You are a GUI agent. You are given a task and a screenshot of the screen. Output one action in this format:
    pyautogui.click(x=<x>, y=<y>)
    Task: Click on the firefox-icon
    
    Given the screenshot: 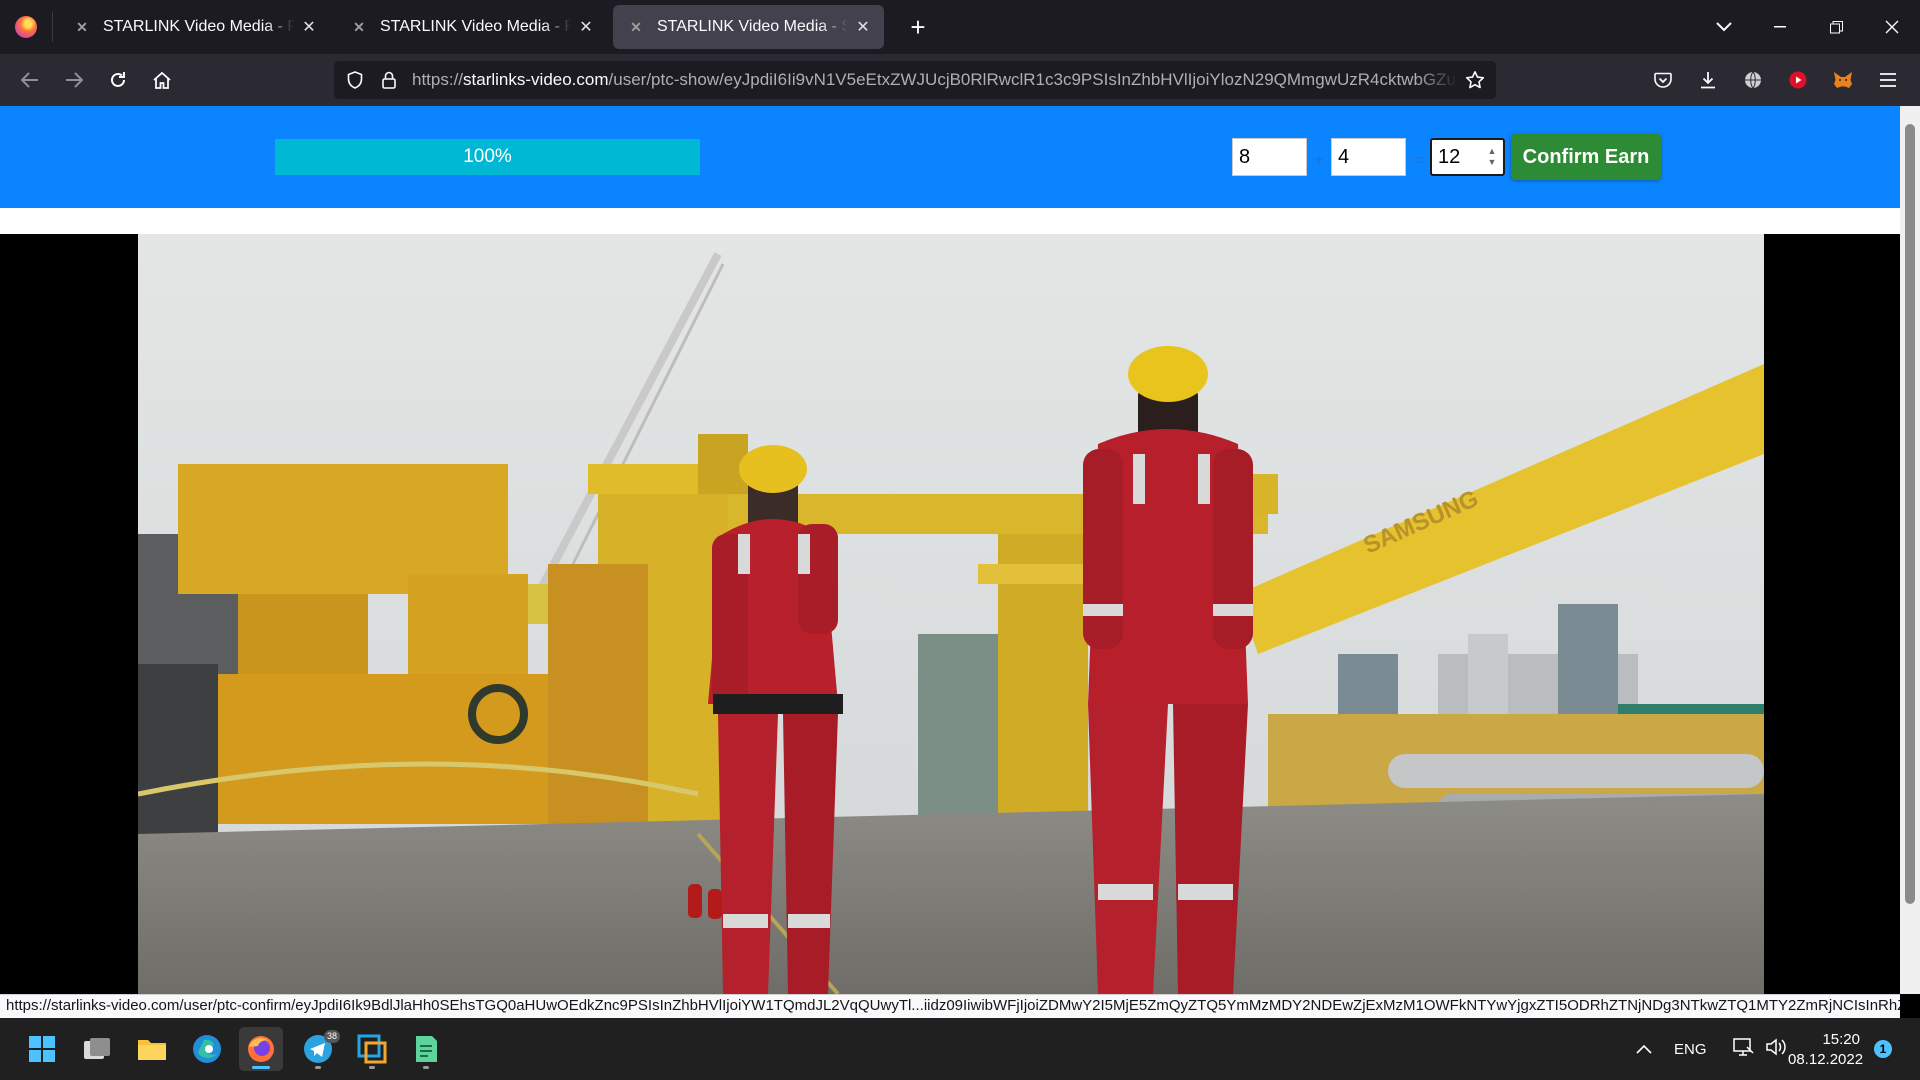 What is the action you would take?
    pyautogui.click(x=261, y=1049)
    